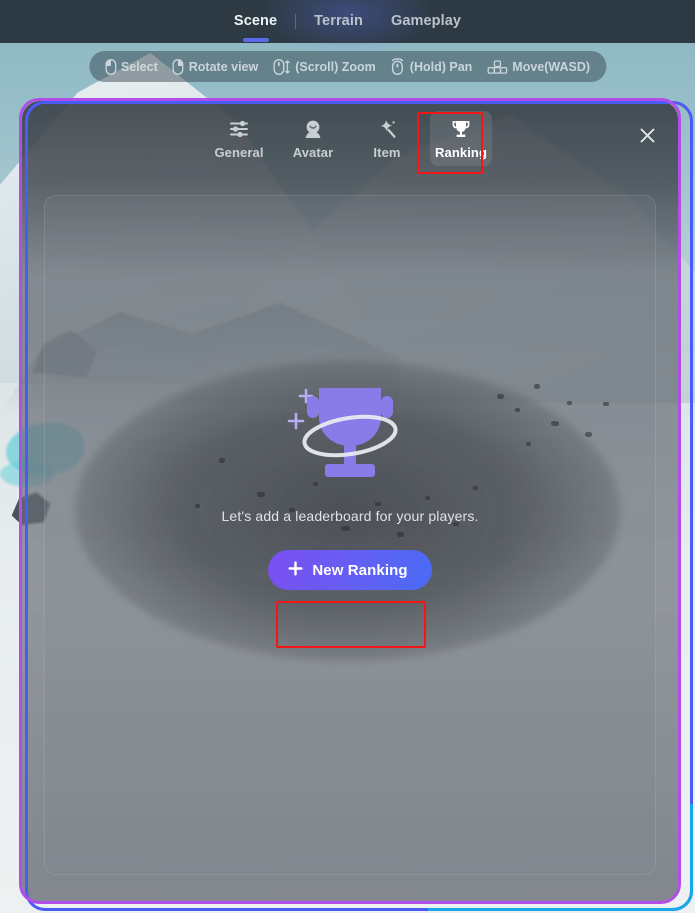 Image resolution: width=695 pixels, height=913 pixels. What do you see at coordinates (239, 152) in the screenshot?
I see `tab-general-label: General` at bounding box center [239, 152].